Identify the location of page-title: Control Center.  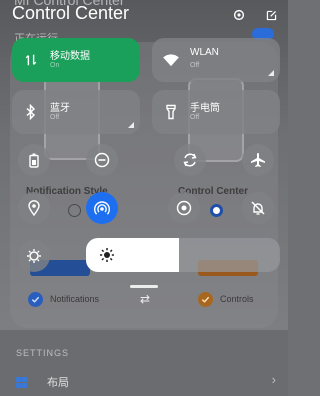
(71, 13).